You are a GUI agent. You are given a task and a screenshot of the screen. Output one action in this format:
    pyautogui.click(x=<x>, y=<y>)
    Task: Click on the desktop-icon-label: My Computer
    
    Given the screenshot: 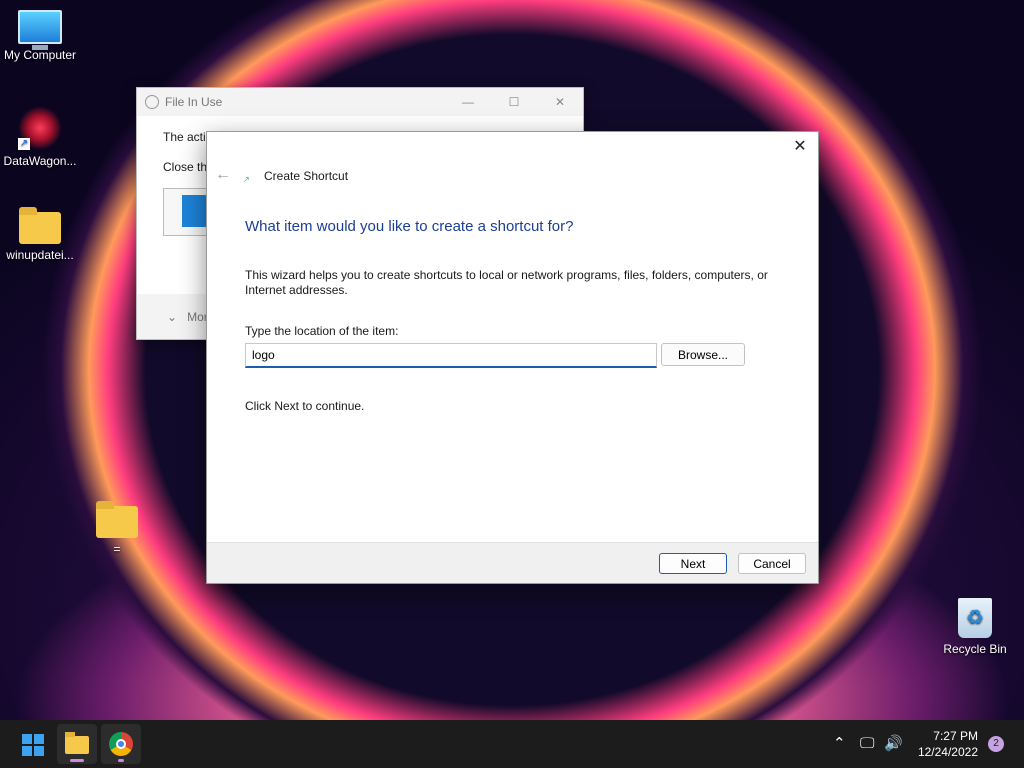 What is the action you would take?
    pyautogui.click(x=40, y=55)
    